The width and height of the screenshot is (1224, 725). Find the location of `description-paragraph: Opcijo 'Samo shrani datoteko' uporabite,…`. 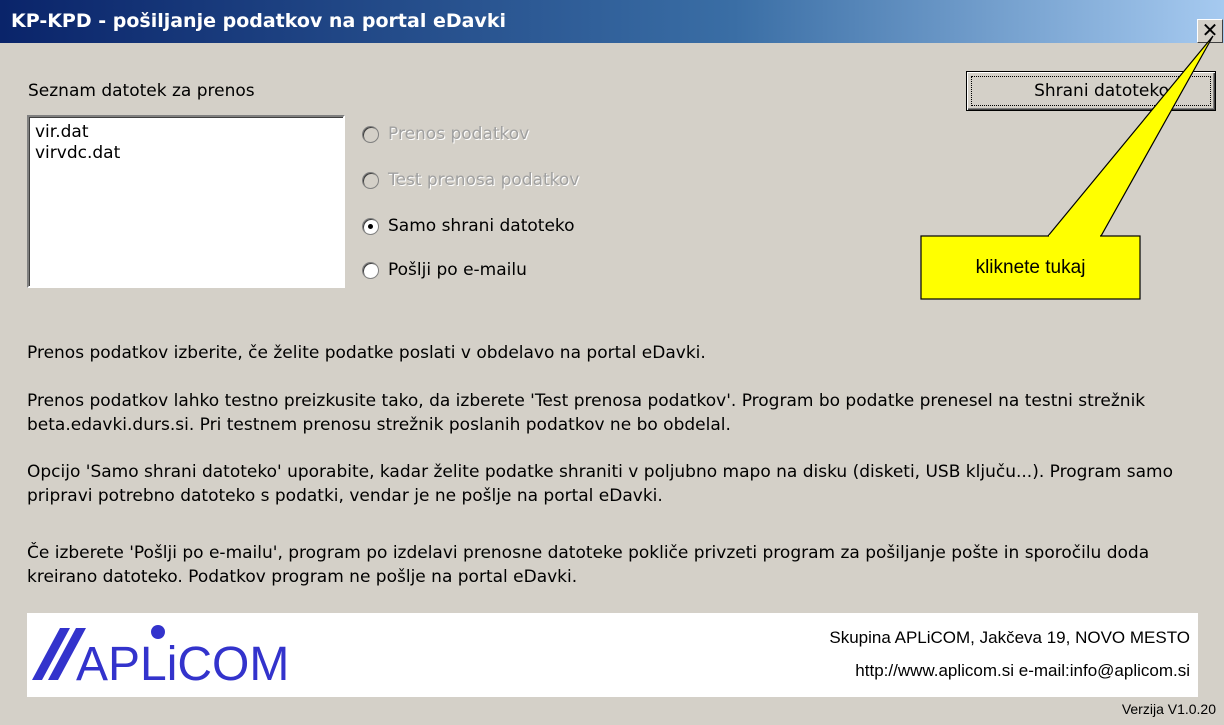

description-paragraph: Opcijo 'Samo shrani datoteko' uporabite,… is located at coordinates (600, 484).